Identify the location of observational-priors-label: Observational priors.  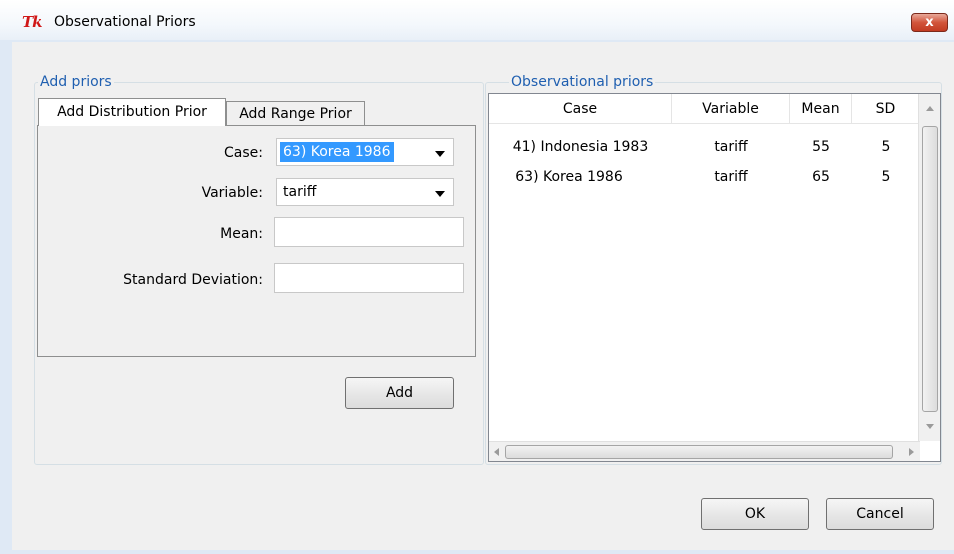
(582, 82).